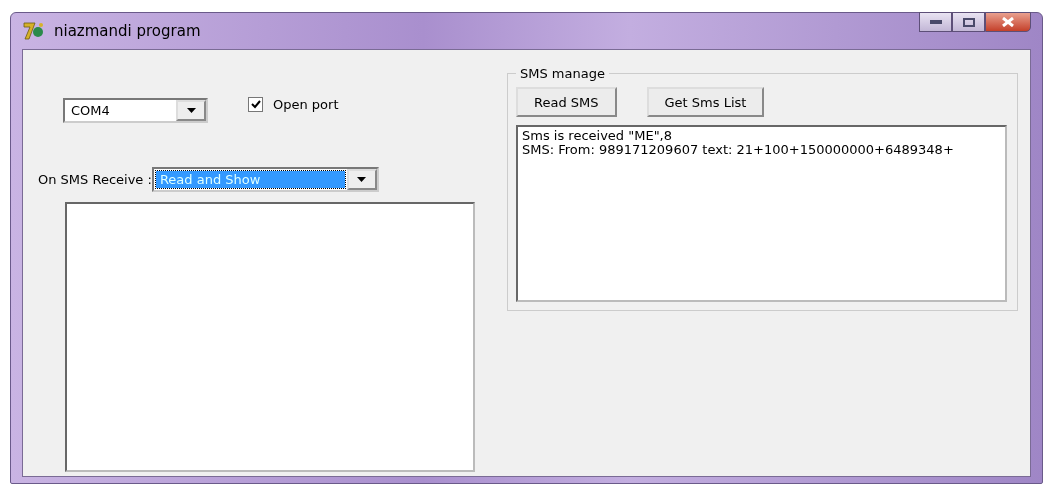  I want to click on checkbox, so click(255, 104).